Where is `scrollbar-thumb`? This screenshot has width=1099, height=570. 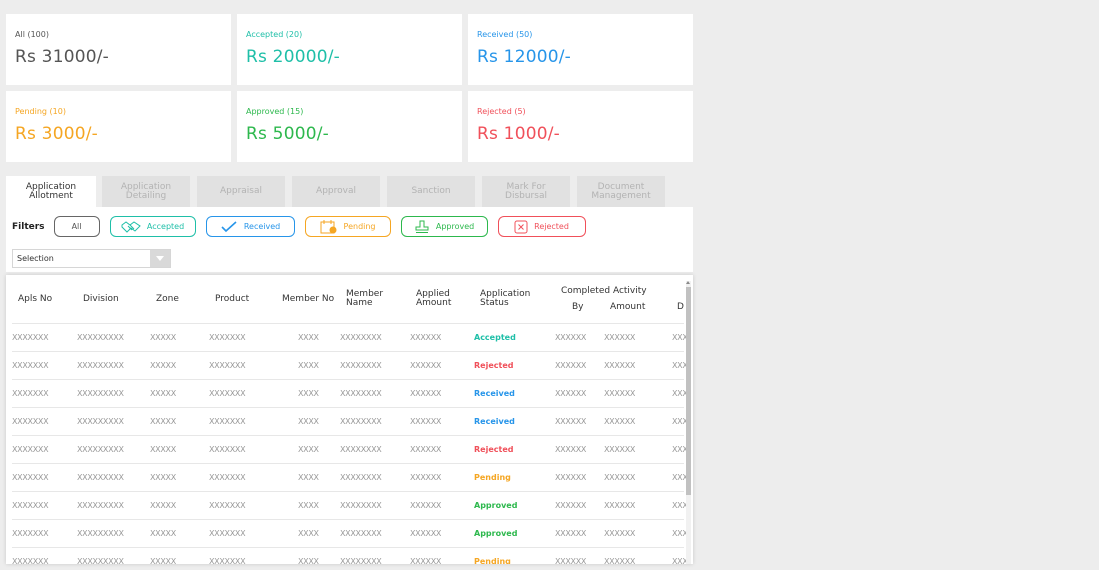 scrollbar-thumb is located at coordinates (688, 391).